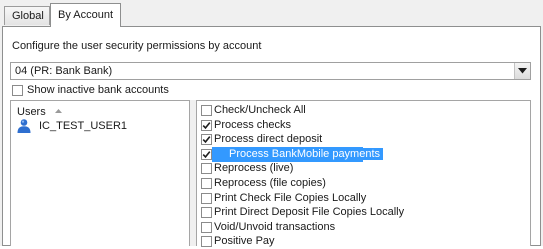 Image resolution: width=543 pixels, height=249 pixels. What do you see at coordinates (85, 15) in the screenshot?
I see `tab-by-account: By Account` at bounding box center [85, 15].